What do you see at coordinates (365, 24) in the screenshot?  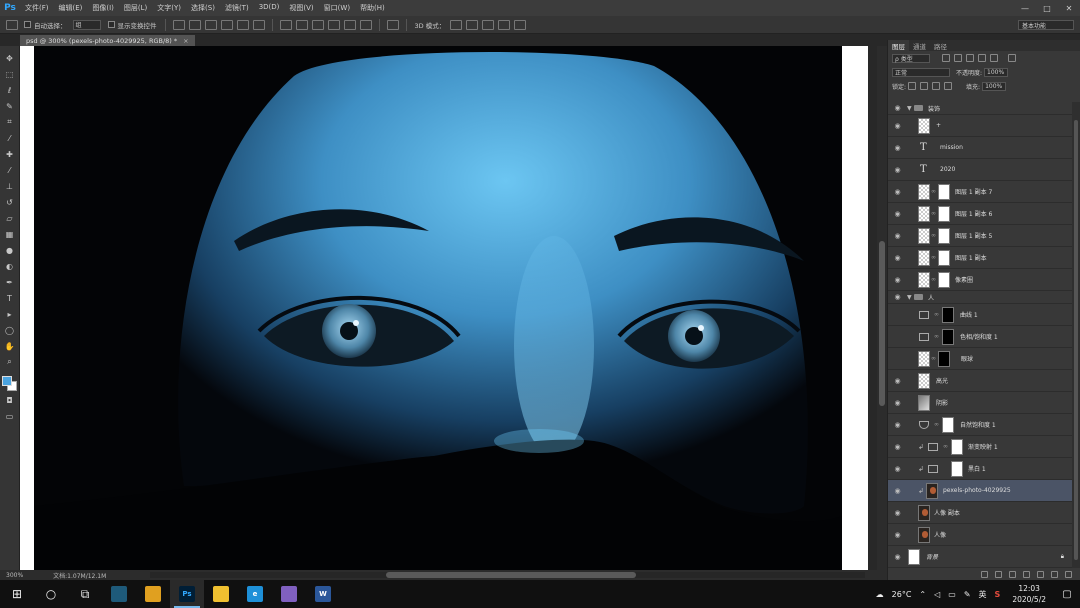 I see `distribute-right-icon` at bounding box center [365, 24].